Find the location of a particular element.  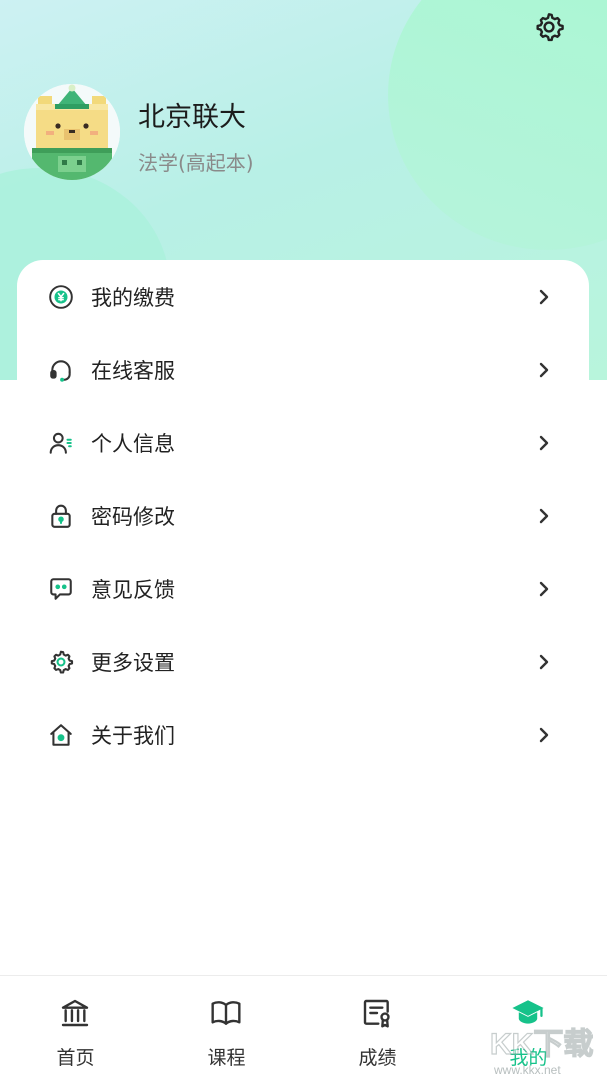

menu-item-label: 个人信息 is located at coordinates (133, 444).